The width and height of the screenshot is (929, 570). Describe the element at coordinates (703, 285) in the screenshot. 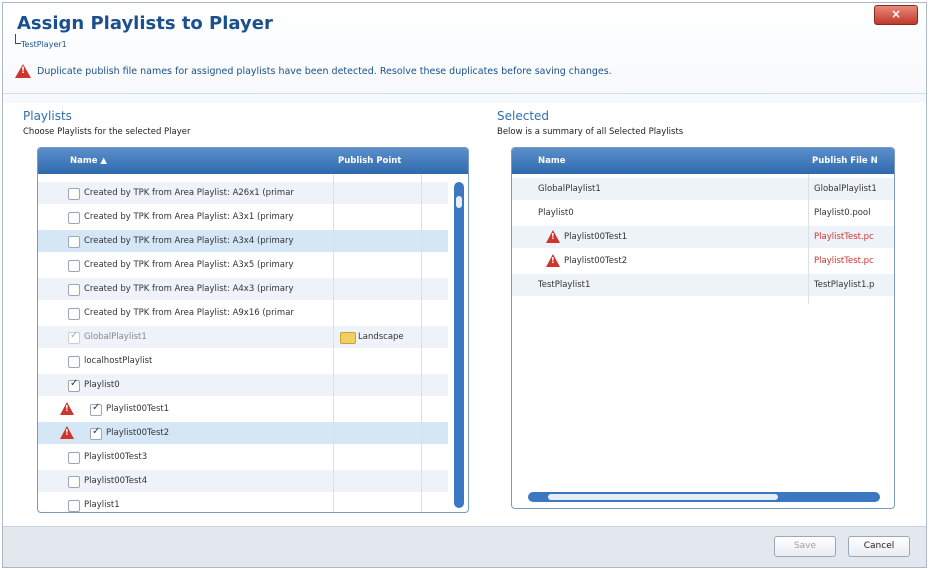

I see `selected-row: TestPlaylist1 TestPlaylist1.p` at that location.